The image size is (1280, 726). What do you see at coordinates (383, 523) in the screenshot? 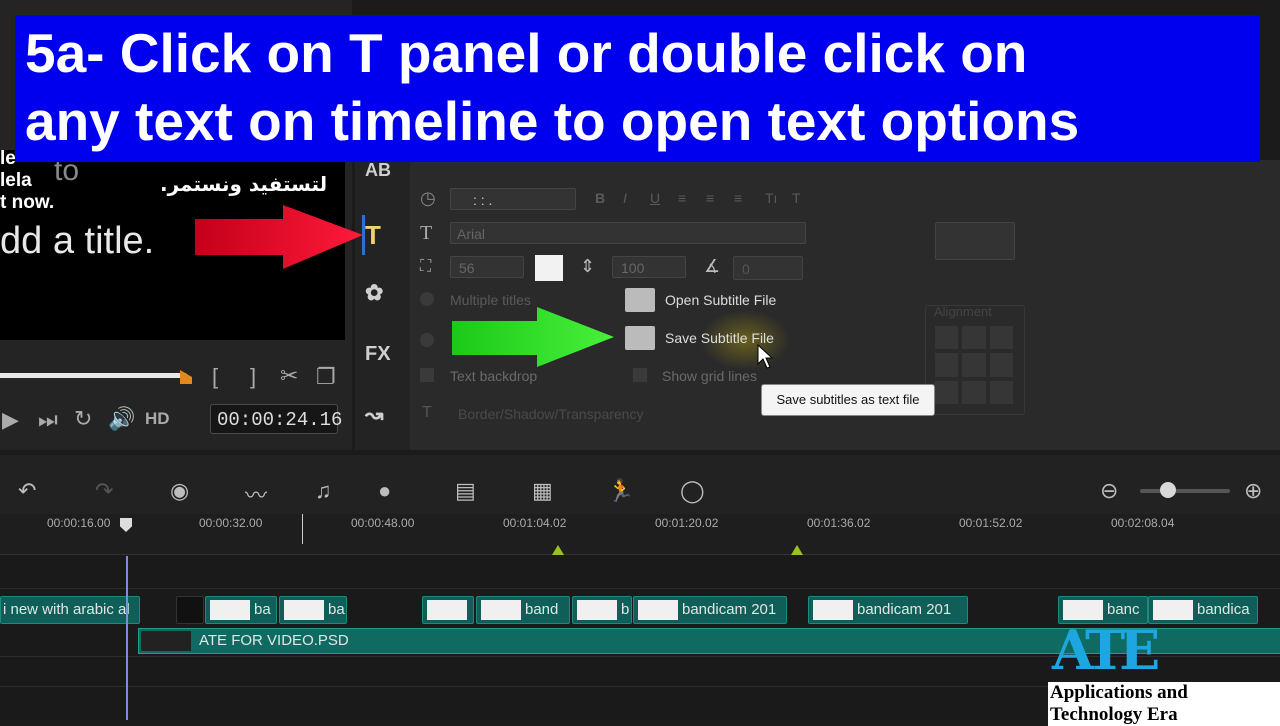
I see `ruler-tick-label: 00:00:48.00` at bounding box center [383, 523].